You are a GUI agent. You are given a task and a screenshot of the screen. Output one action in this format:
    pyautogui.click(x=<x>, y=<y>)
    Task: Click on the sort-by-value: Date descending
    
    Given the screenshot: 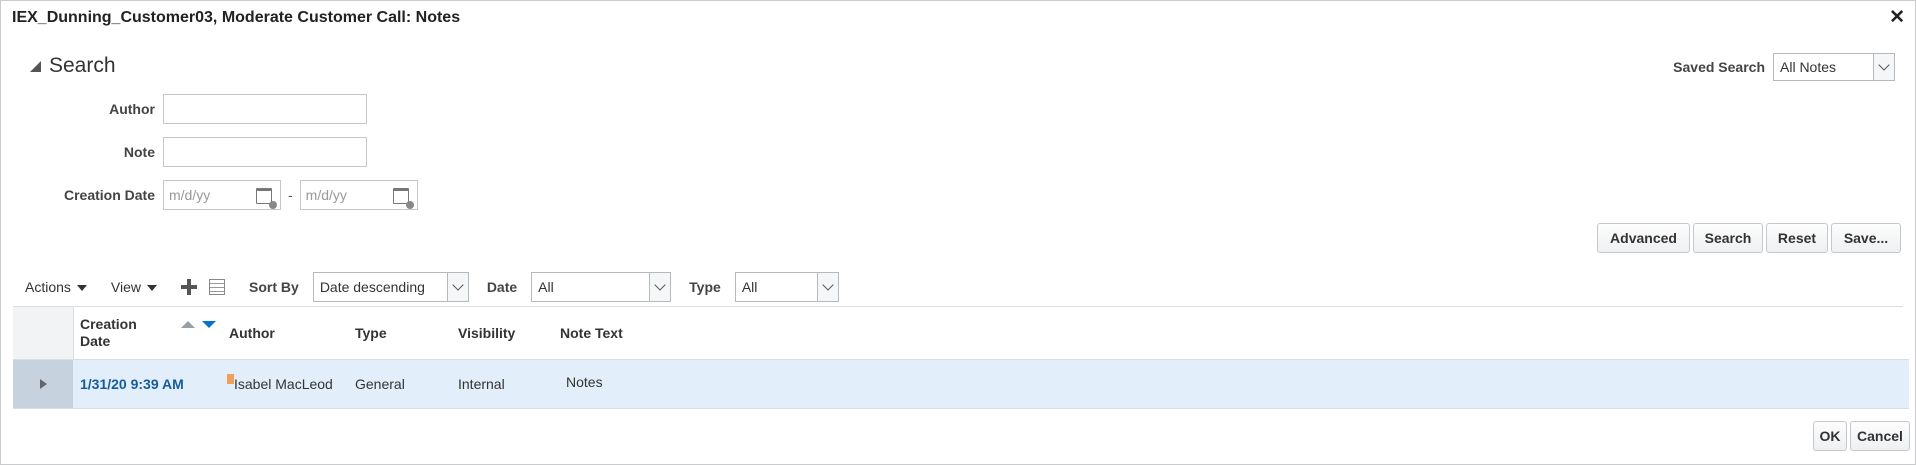 What is the action you would take?
    pyautogui.click(x=372, y=287)
    